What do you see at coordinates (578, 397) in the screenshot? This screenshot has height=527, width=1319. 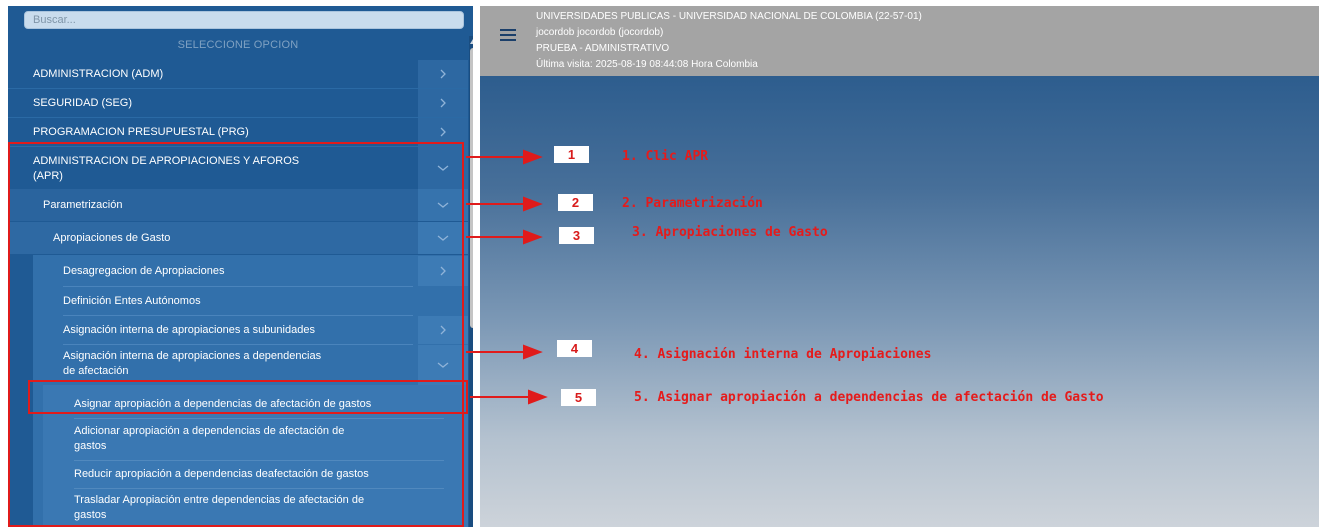 I see `annotation-number: 5` at bounding box center [578, 397].